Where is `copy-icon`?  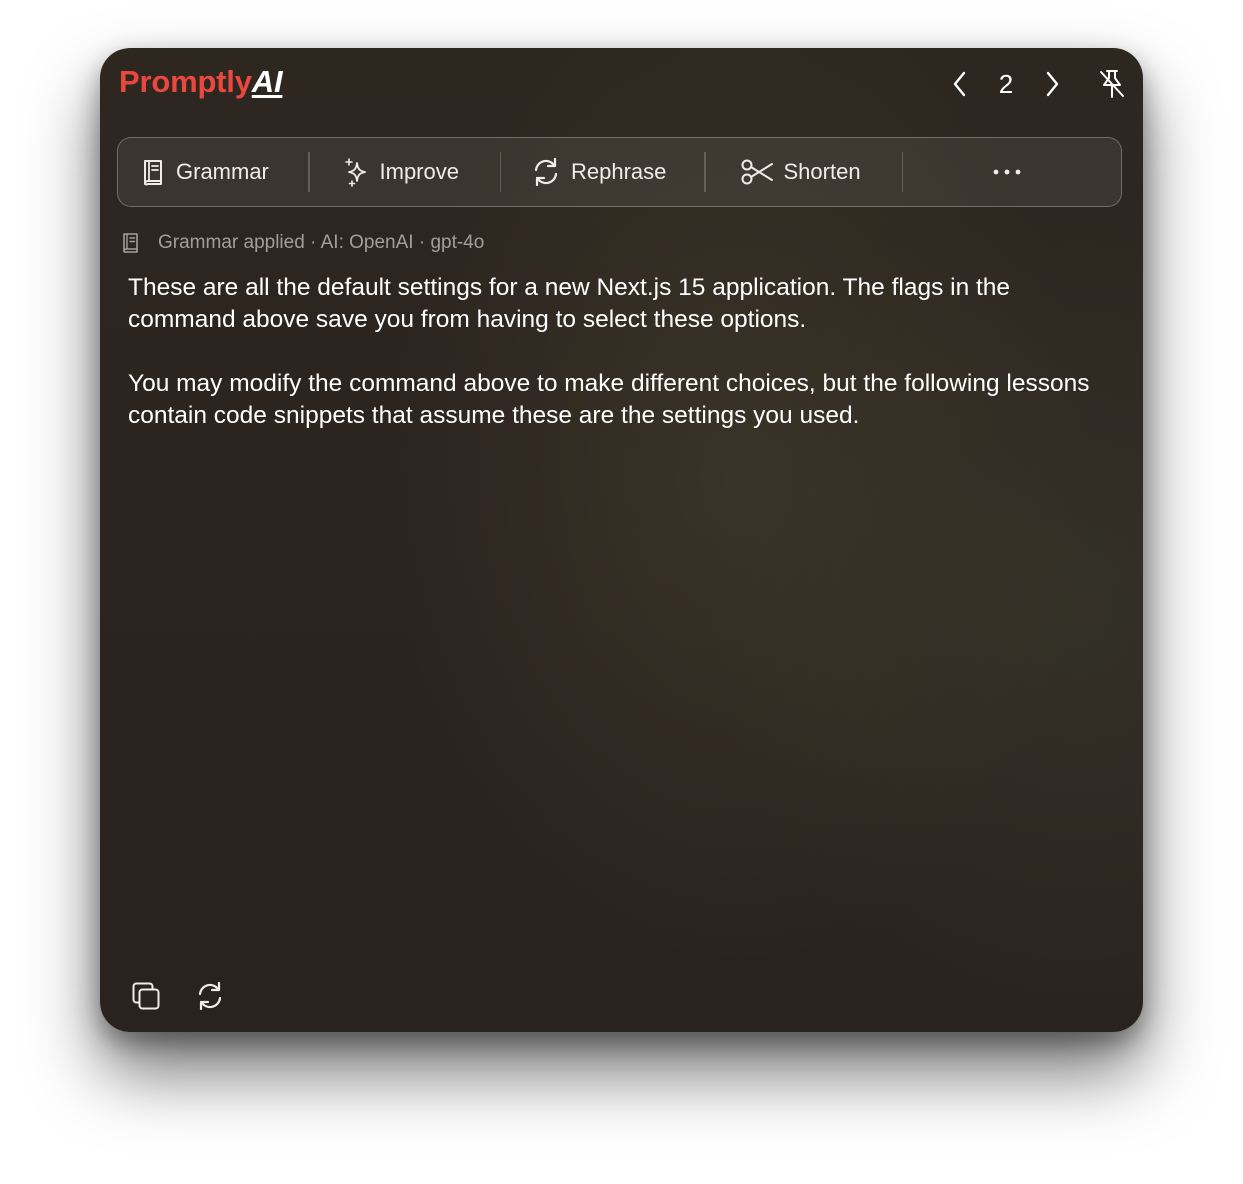 copy-icon is located at coordinates (146, 996).